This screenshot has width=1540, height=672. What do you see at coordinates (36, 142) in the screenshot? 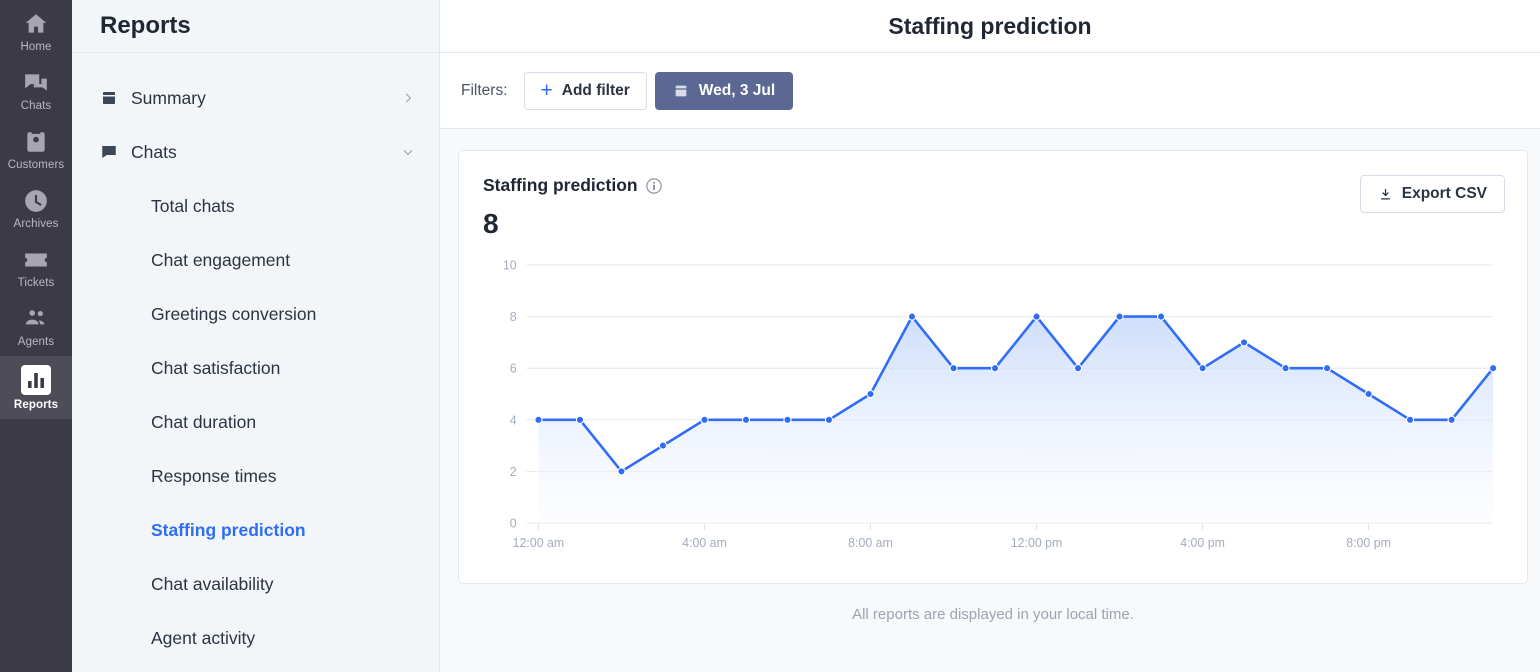
I see `customers-icon` at bounding box center [36, 142].